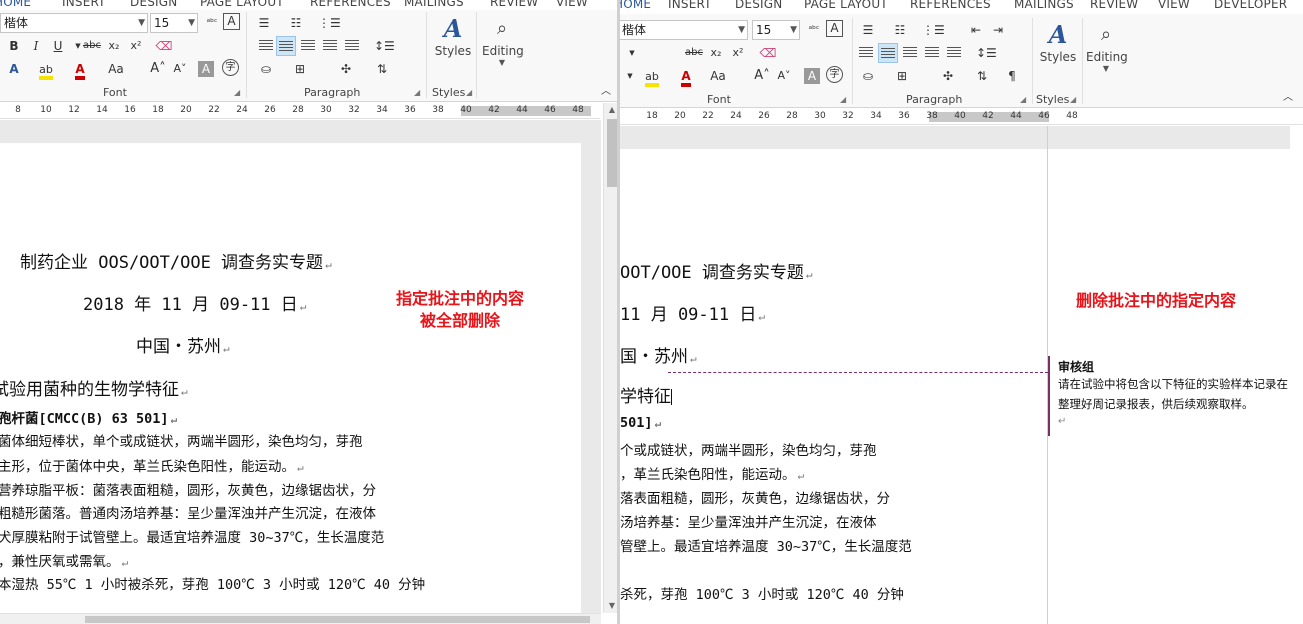 This screenshot has height=624, width=1303. I want to click on increase-indent-icon: ⇥, so click(998, 30).